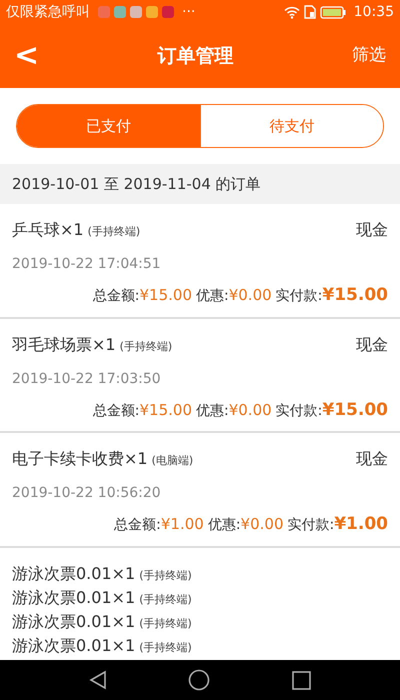 Image resolution: width=400 pixels, height=700 pixels. I want to click on more-notifications: ···, so click(189, 12).